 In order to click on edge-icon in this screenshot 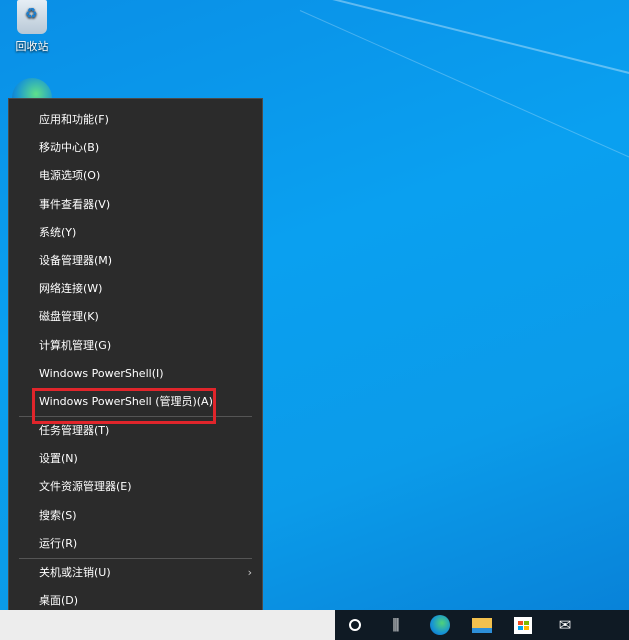, I will do `click(440, 625)`.